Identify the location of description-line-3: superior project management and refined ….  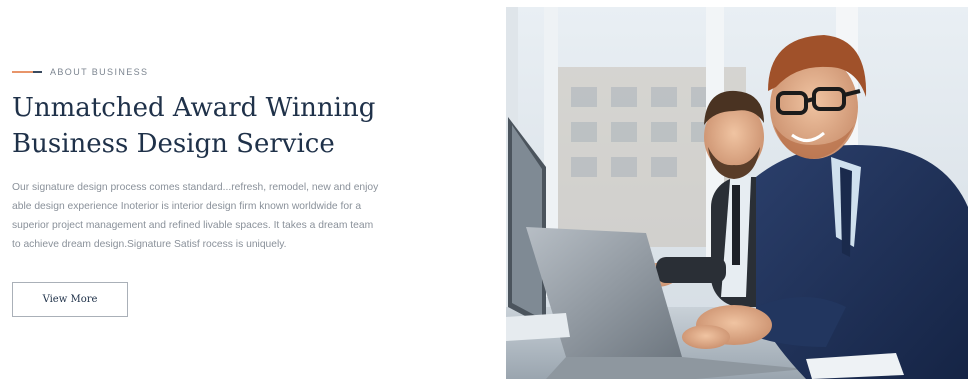
(193, 225).